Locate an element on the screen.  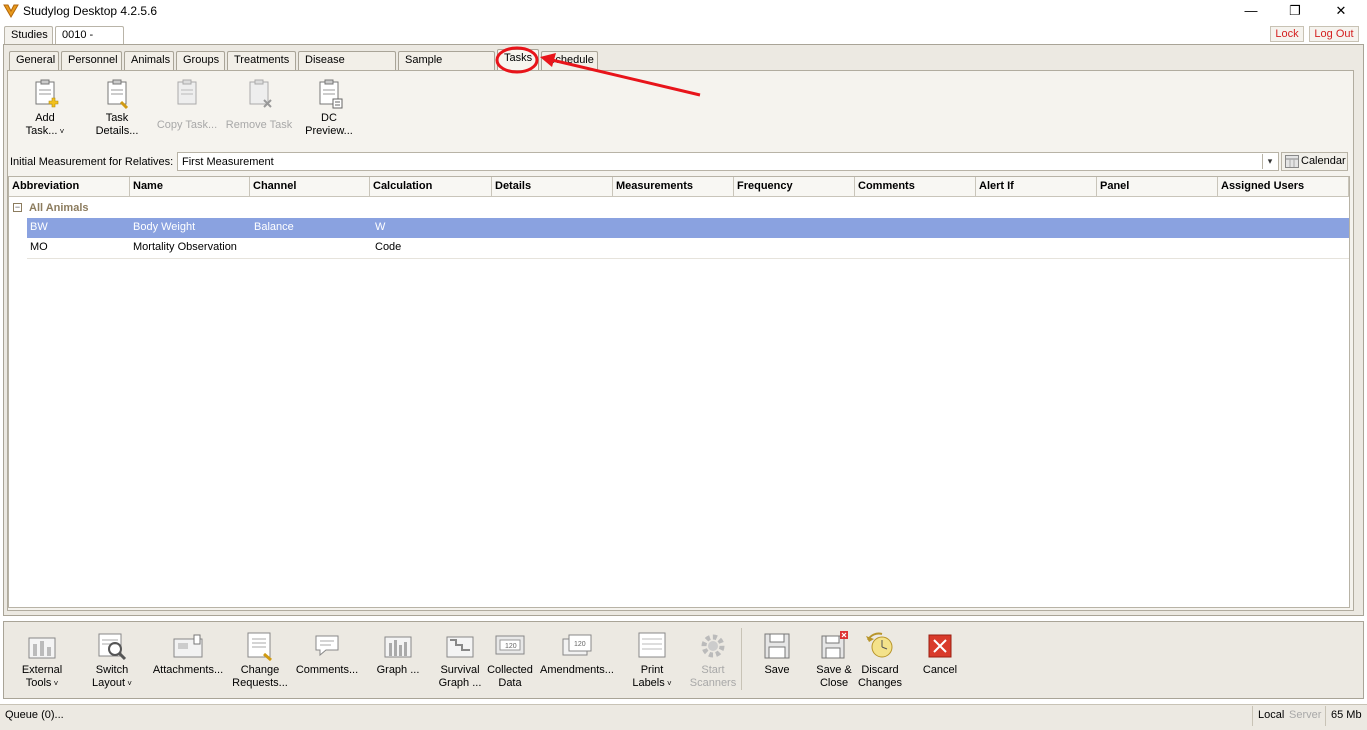
column-header-frequency: Frequency is located at coordinates (794, 187).